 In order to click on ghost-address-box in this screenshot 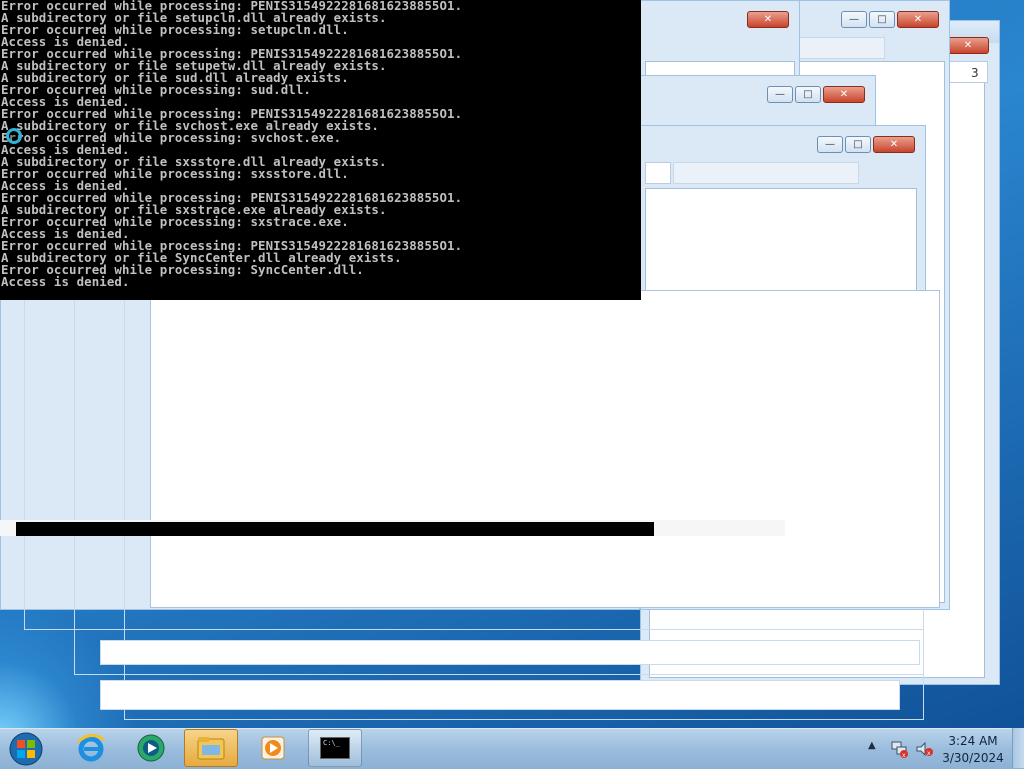, I will do `click(658, 173)`.